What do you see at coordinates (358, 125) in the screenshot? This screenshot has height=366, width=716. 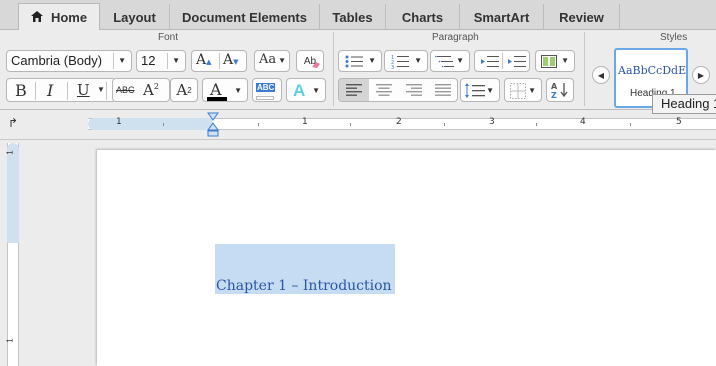 I see `horizontal-ruler-area: ↱ 1 1 2 3 4 5` at bounding box center [358, 125].